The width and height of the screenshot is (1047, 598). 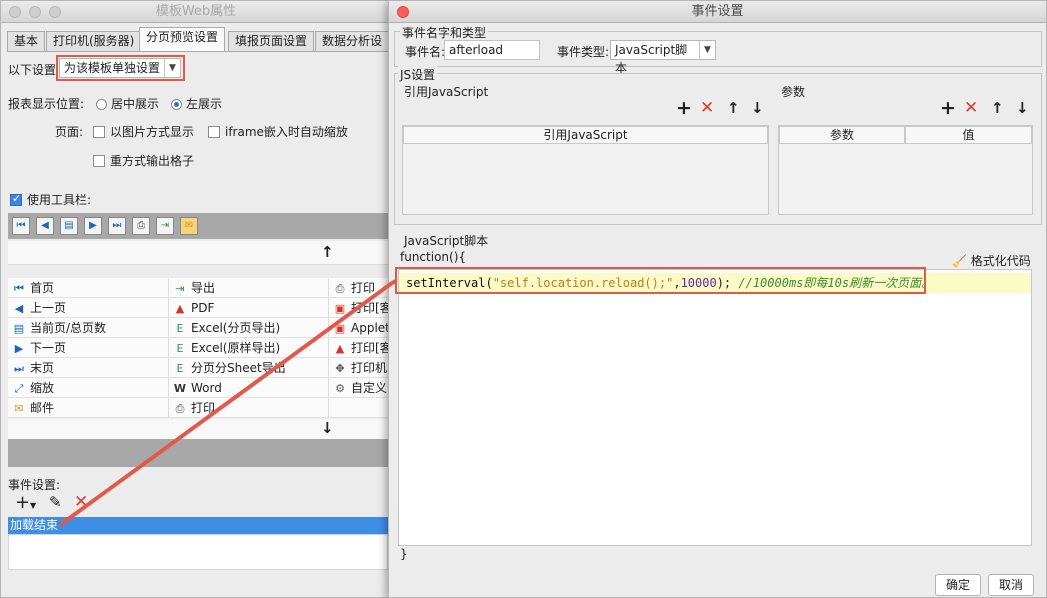 What do you see at coordinates (354, 41) in the screenshot?
I see `tab-data-analysis: 数据分析设置` at bounding box center [354, 41].